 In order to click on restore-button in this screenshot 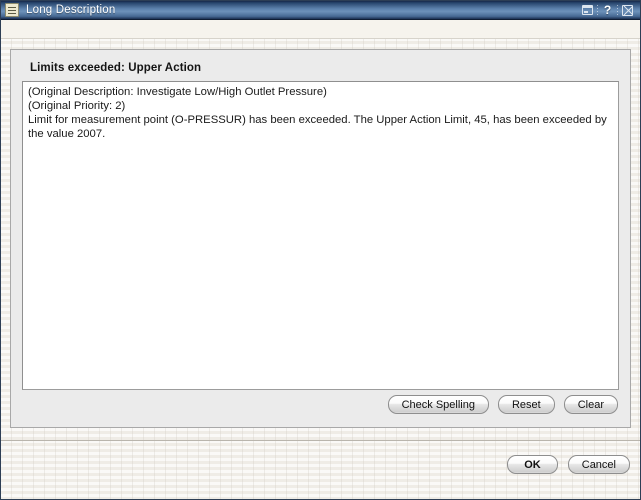, I will do `click(587, 10)`.